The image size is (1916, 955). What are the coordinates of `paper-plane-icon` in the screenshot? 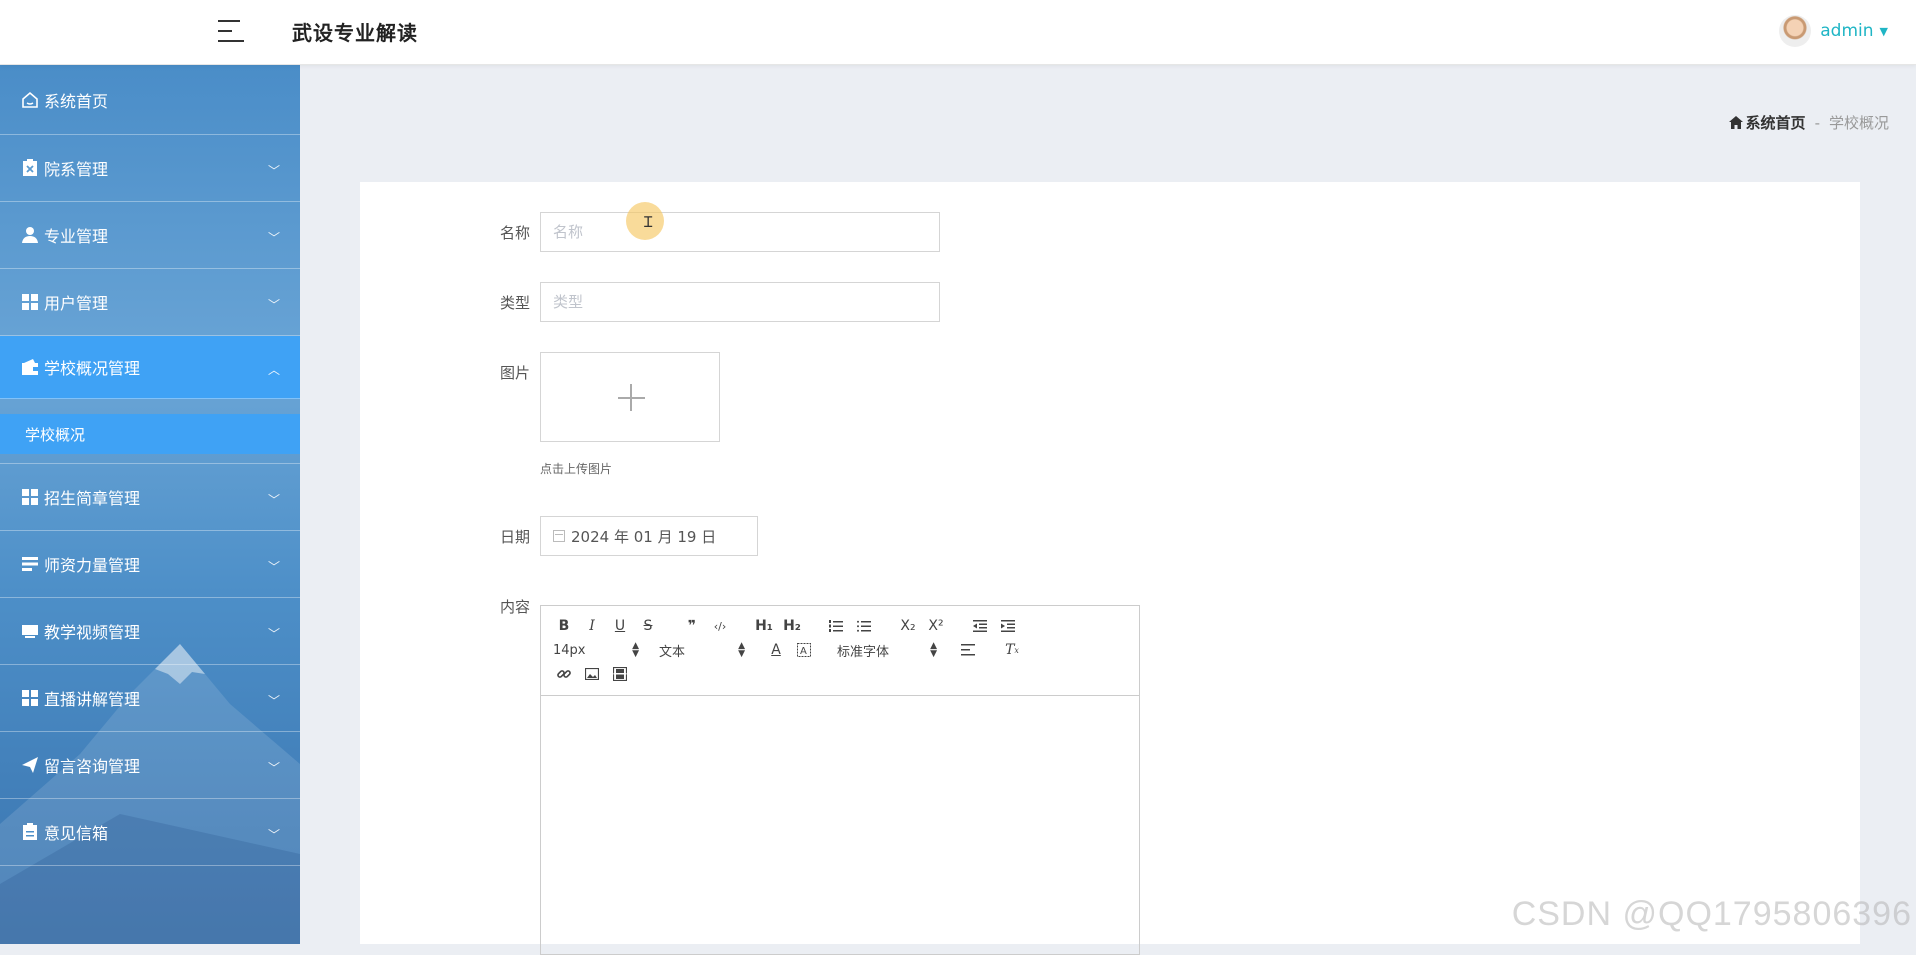 It's located at (30, 765).